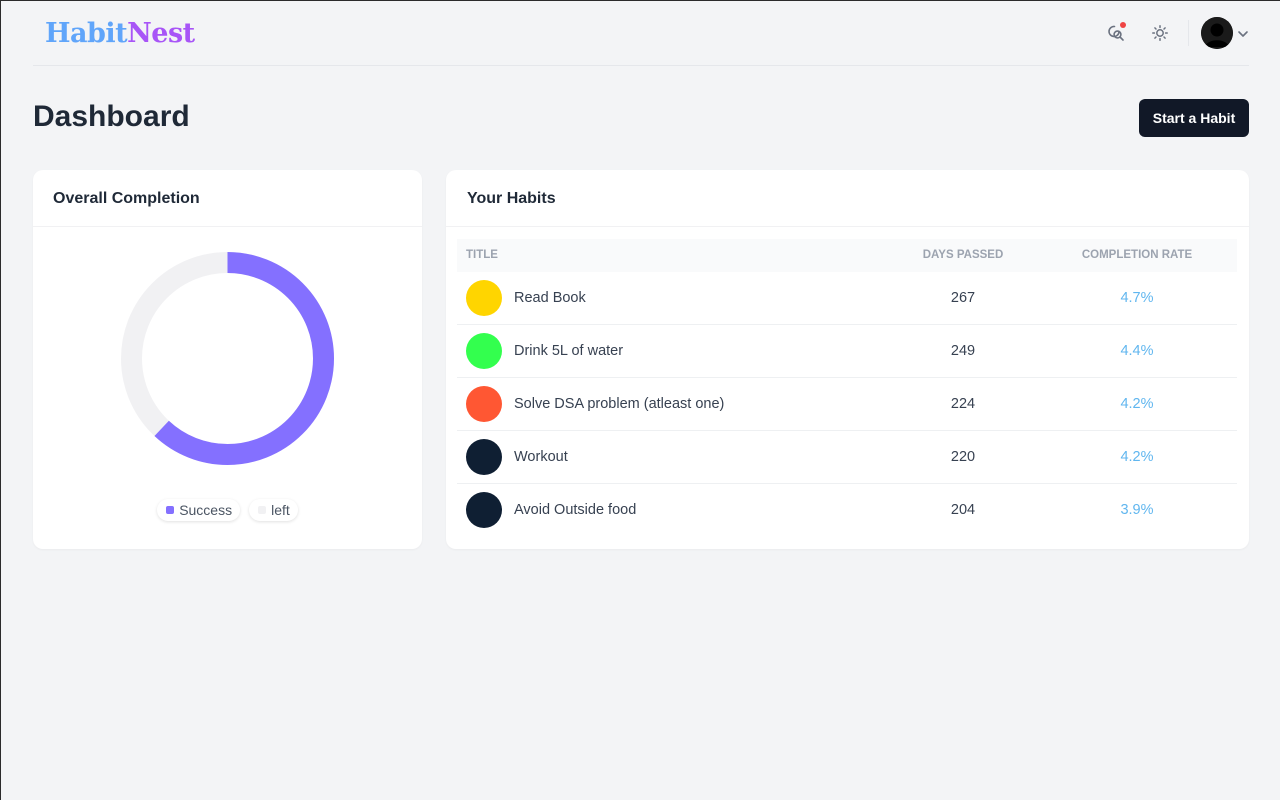 This screenshot has width=1280, height=800. Describe the element at coordinates (1188, 33) in the screenshot. I see `header-divider` at that location.